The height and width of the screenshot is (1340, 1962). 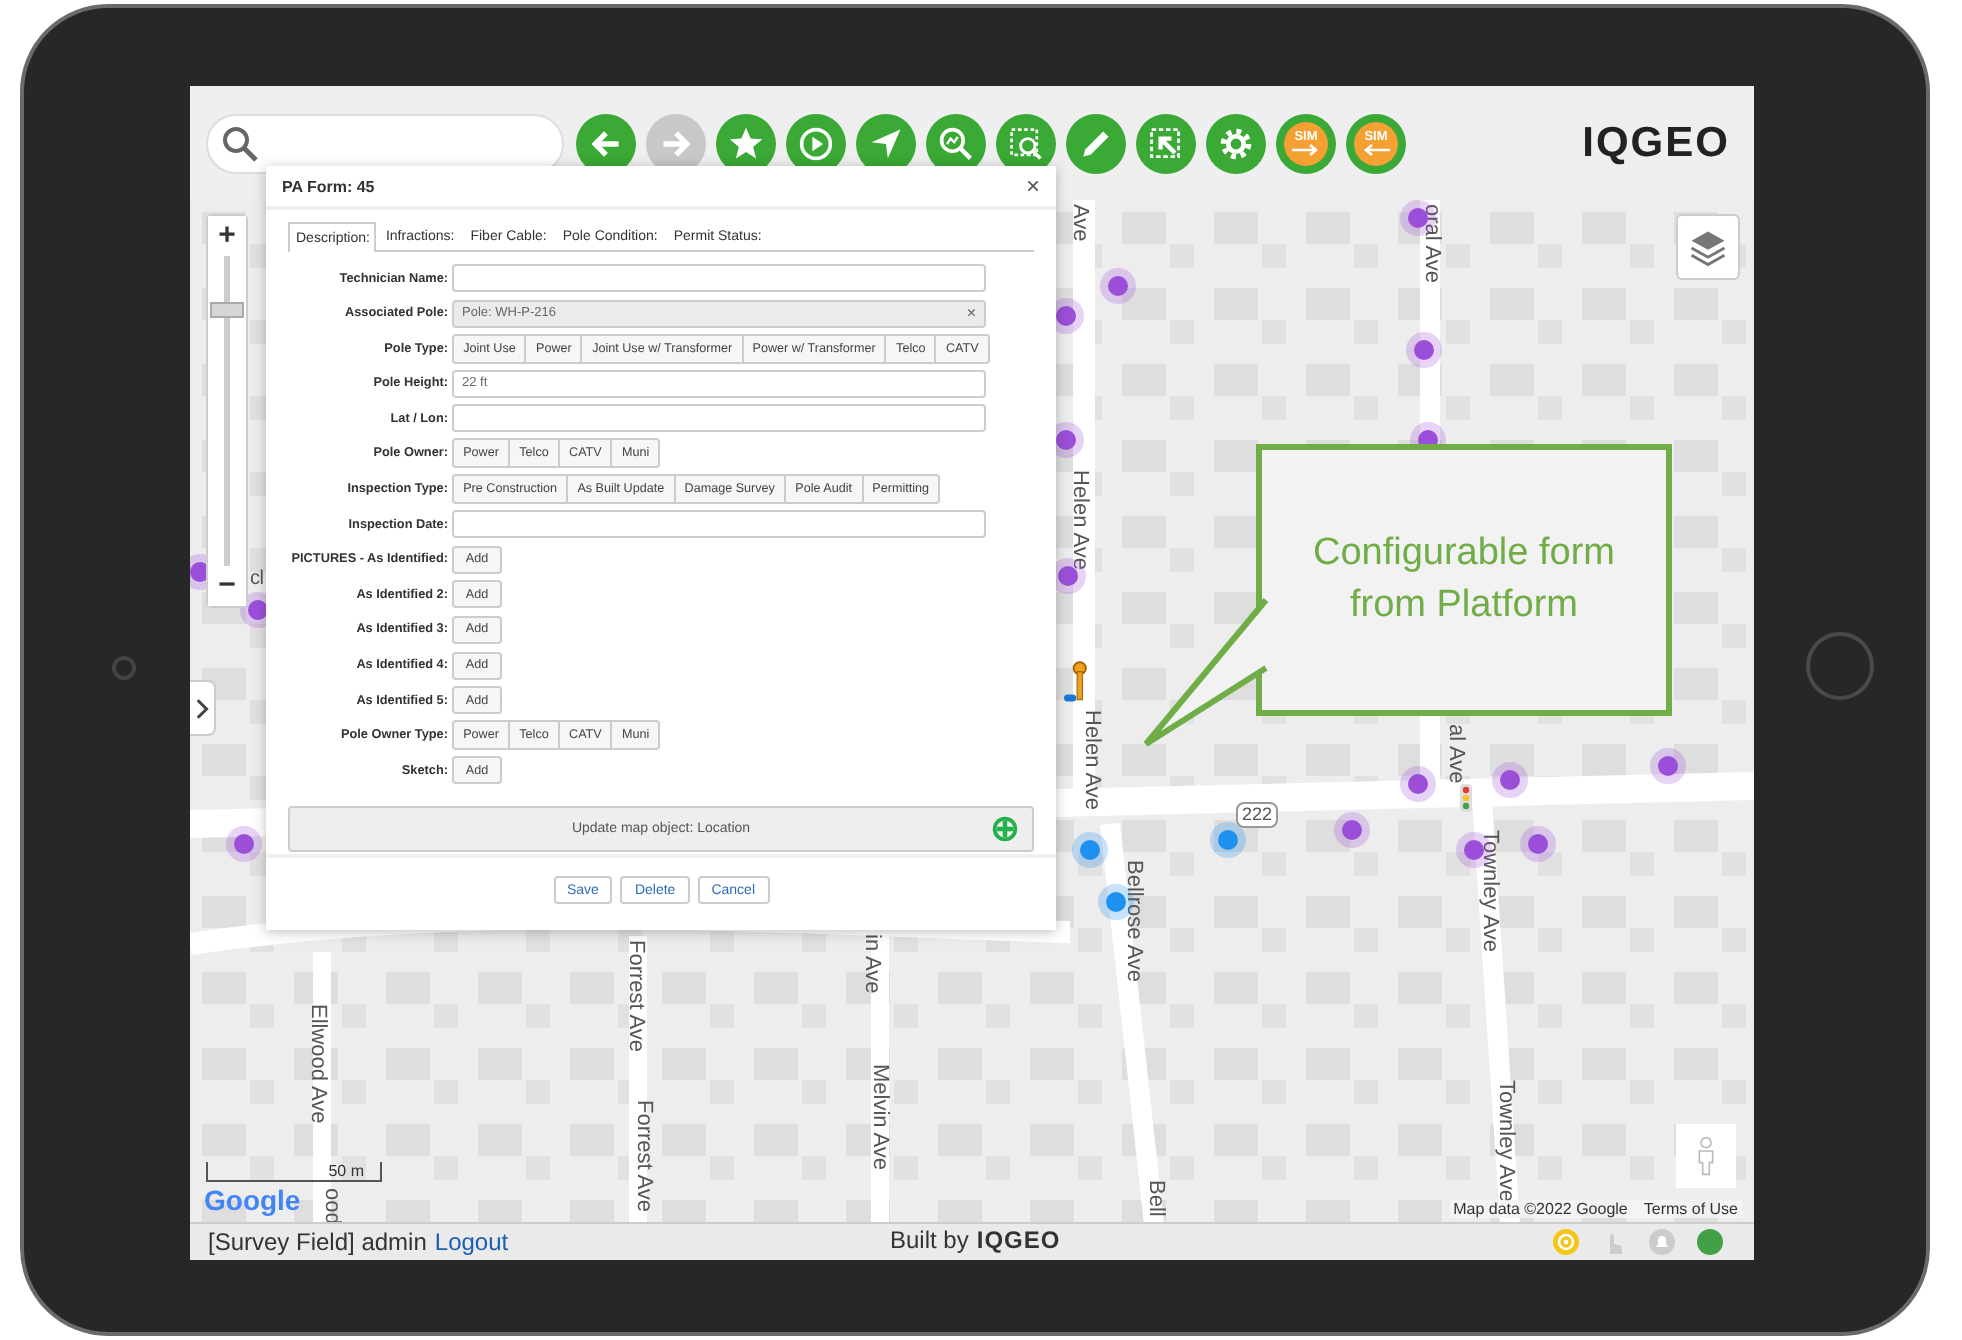 I want to click on street-label: Melvin Ave, so click(x=880, y=1117).